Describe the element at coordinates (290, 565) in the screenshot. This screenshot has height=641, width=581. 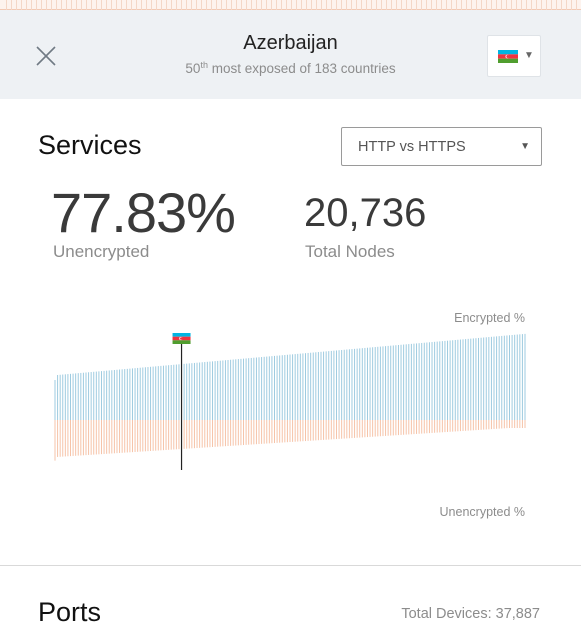
I see `section-divider` at that location.